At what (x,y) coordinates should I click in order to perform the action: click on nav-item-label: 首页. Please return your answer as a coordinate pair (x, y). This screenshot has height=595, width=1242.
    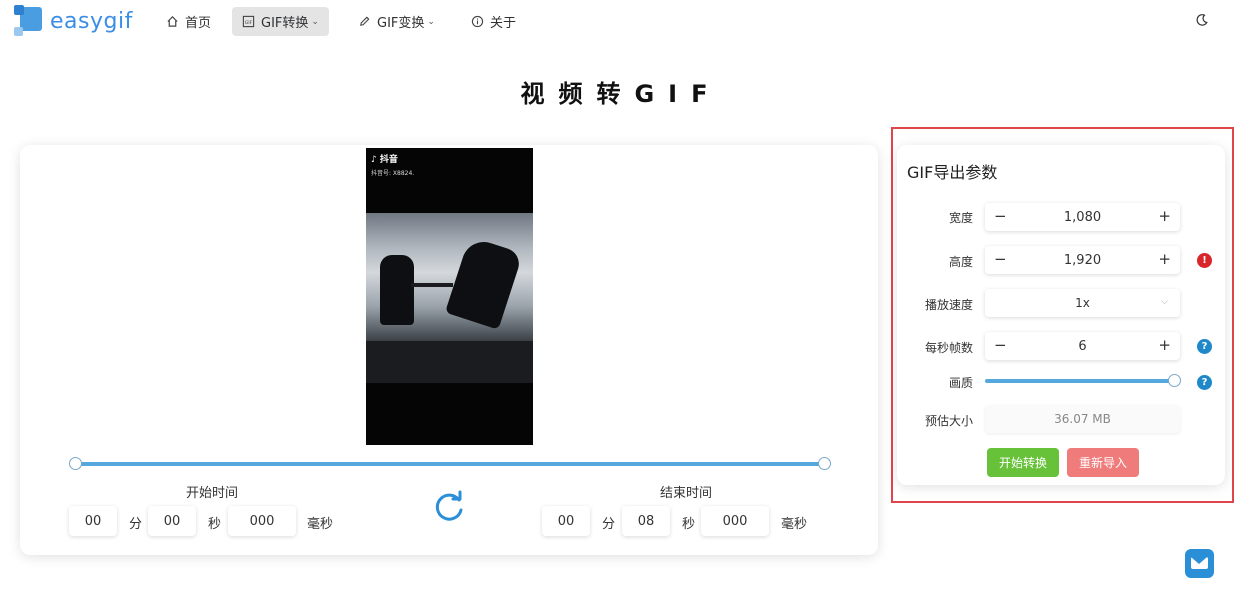
    Looking at the image, I should click on (198, 23).